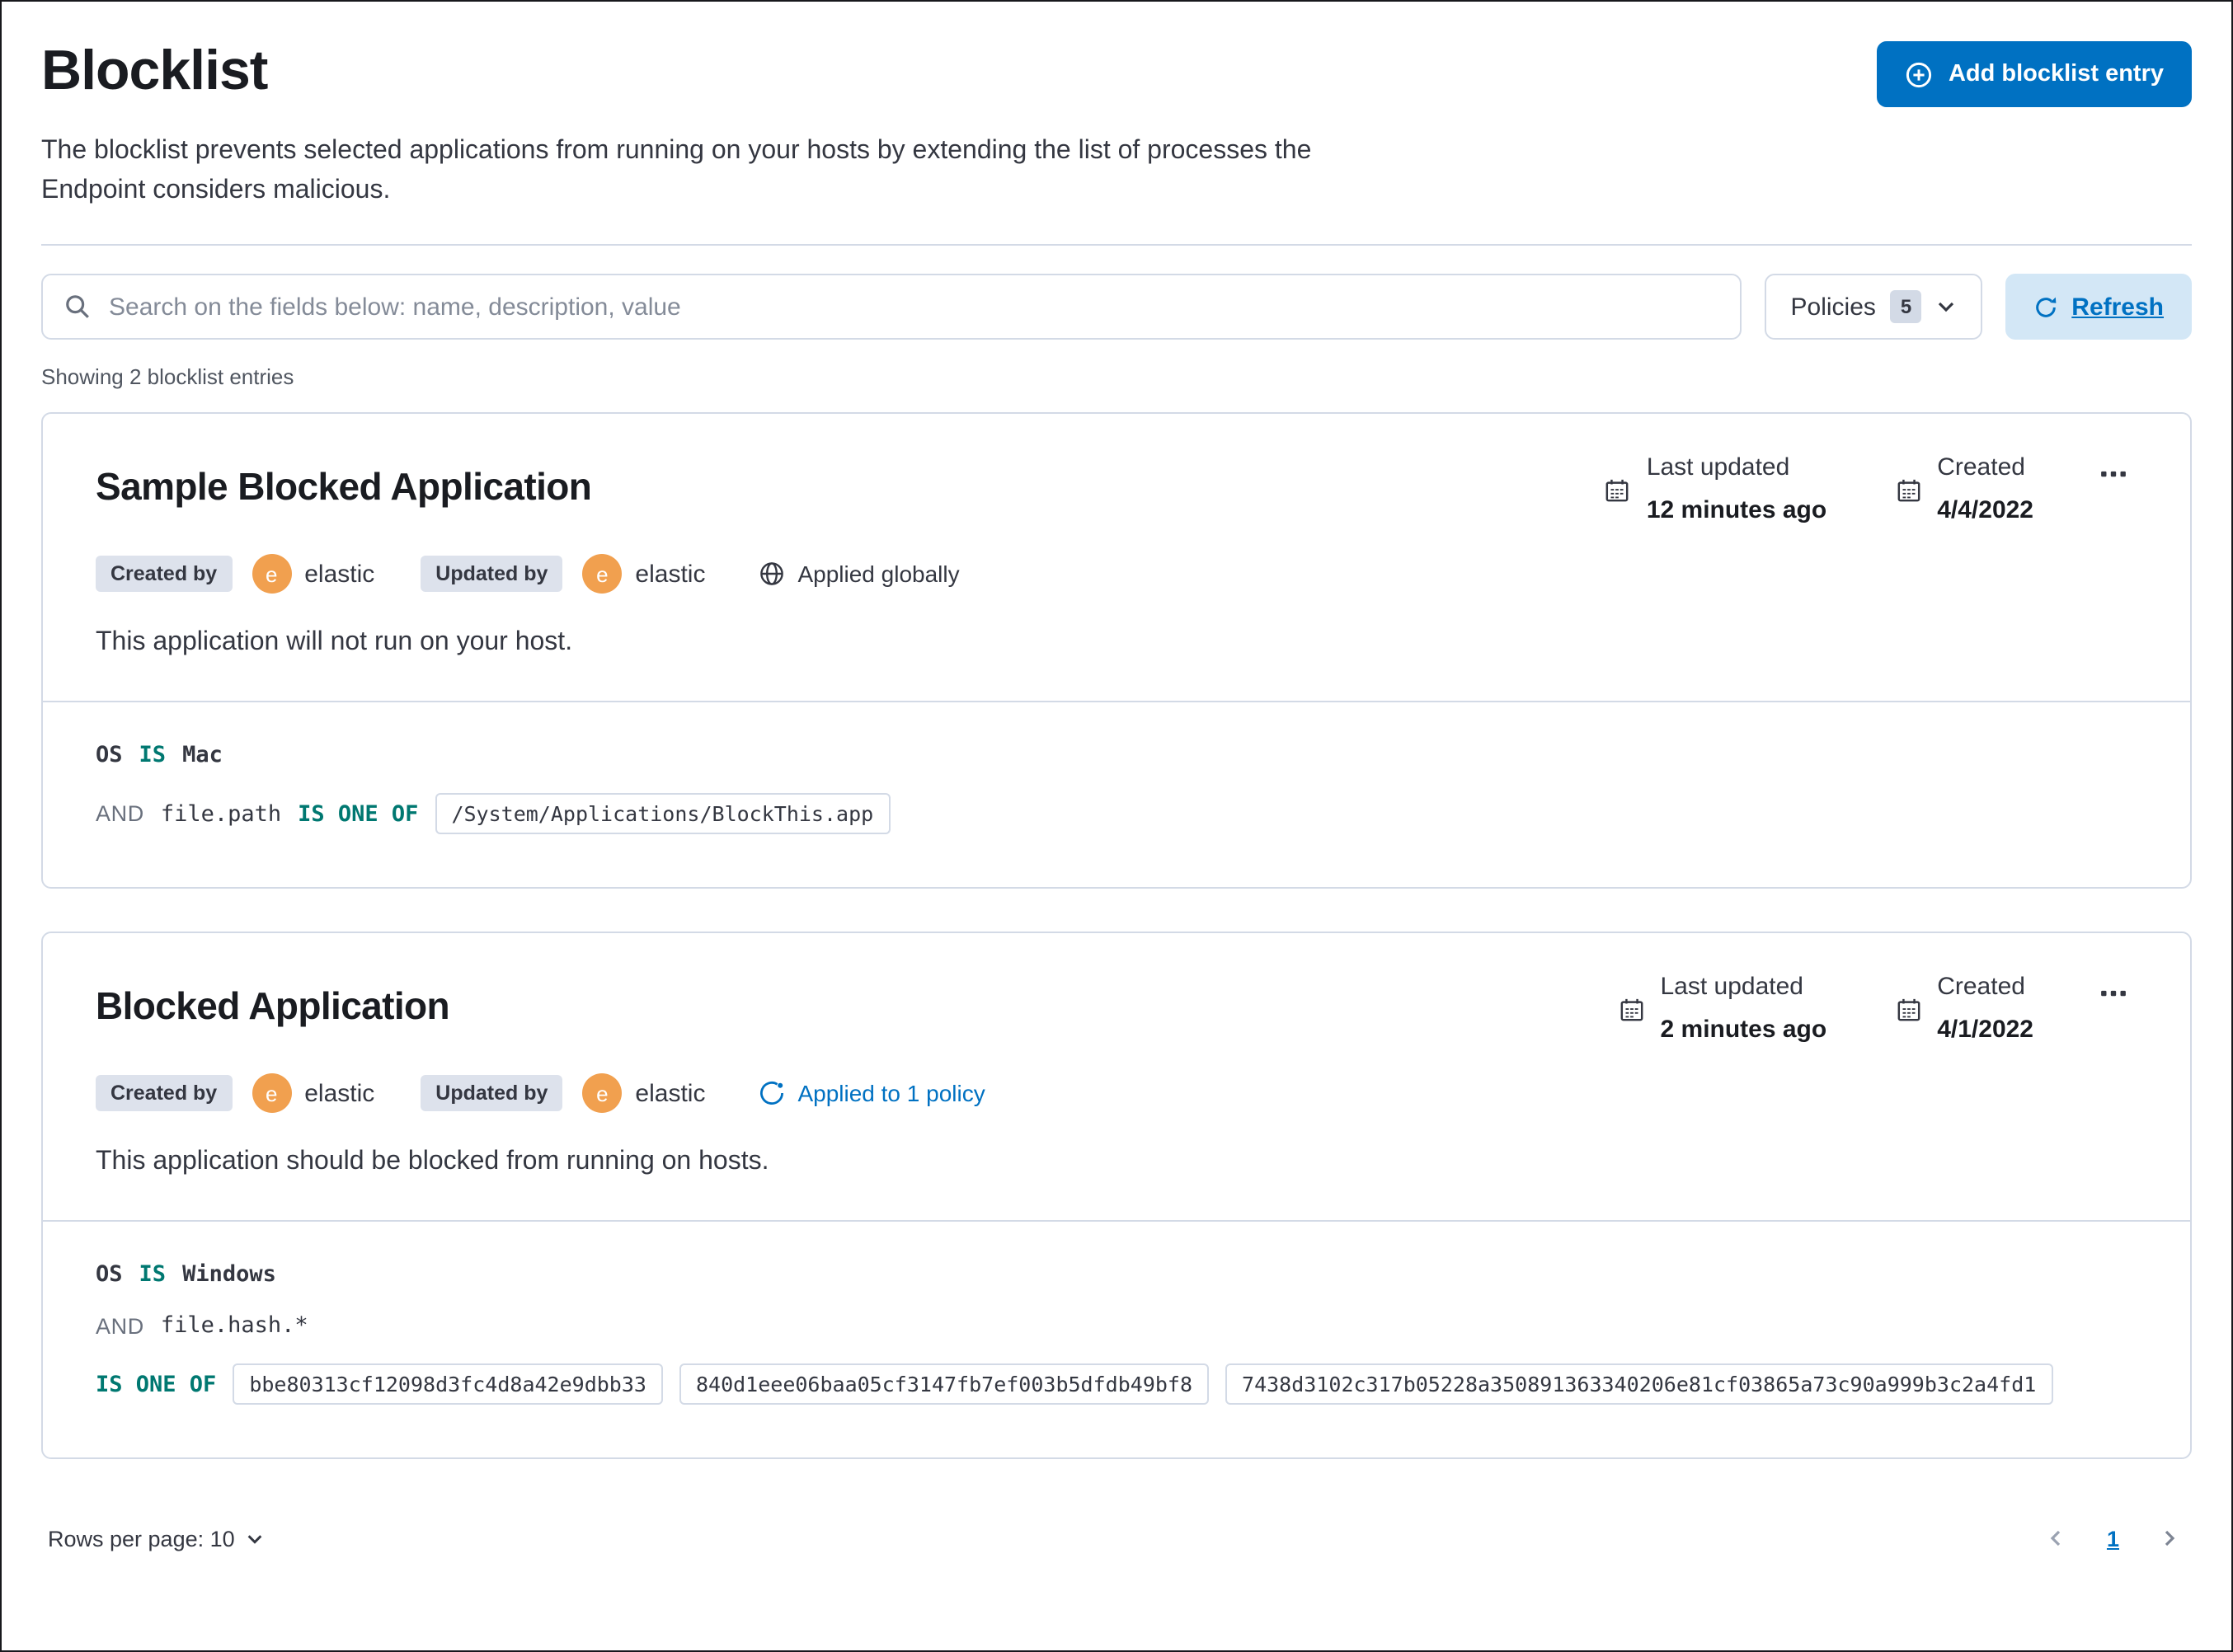 This screenshot has height=1652, width=2233. What do you see at coordinates (1985, 1030) in the screenshot?
I see `created-value: 4/1/2022` at bounding box center [1985, 1030].